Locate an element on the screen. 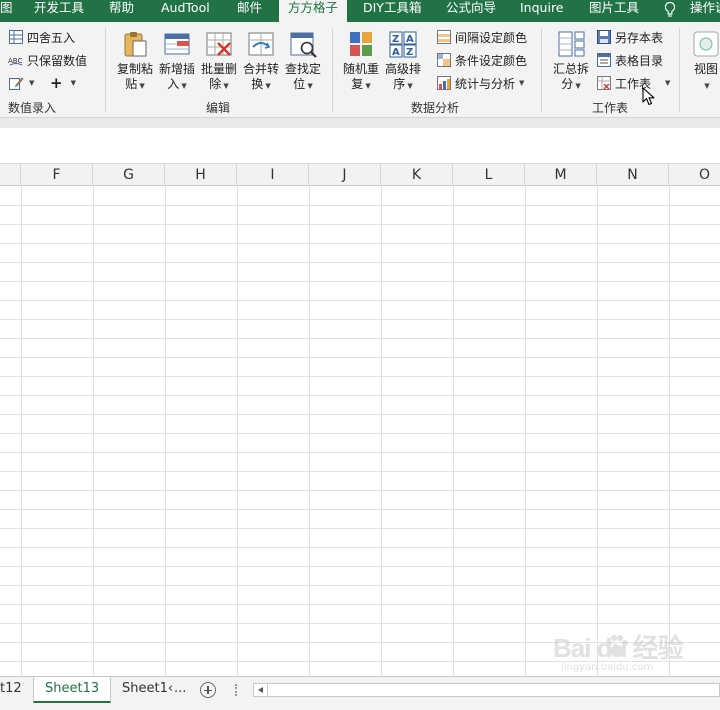 The width and height of the screenshot is (720, 710). merge-convert-button: 合并转 换 ▼ is located at coordinates (261, 61).